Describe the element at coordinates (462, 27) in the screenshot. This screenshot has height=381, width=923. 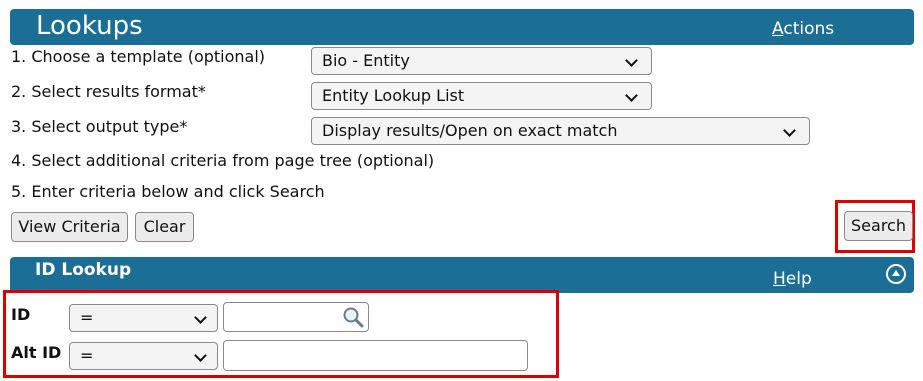
I see `lookups-header-bar: Lookups Actions` at that location.